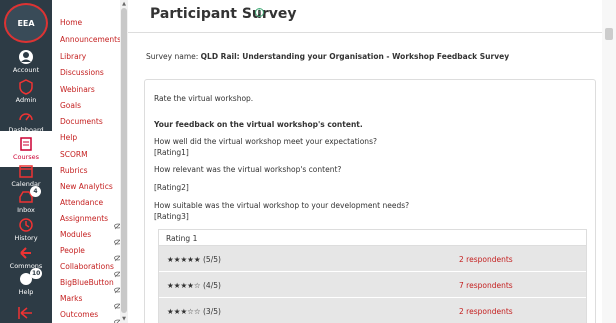 The image size is (616, 323). Describe the element at coordinates (79, 314) in the screenshot. I see `course-nav-outcomes: Outcomes` at that location.